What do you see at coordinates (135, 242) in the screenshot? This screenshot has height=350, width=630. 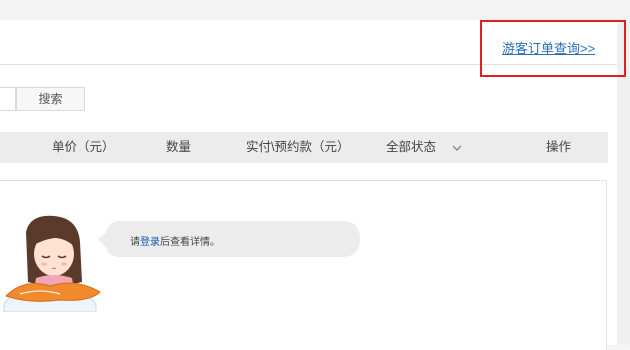 I see `message-prefix: 请` at bounding box center [135, 242].